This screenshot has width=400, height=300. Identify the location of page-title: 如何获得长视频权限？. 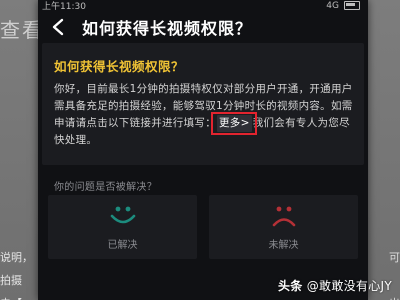
(167, 28).